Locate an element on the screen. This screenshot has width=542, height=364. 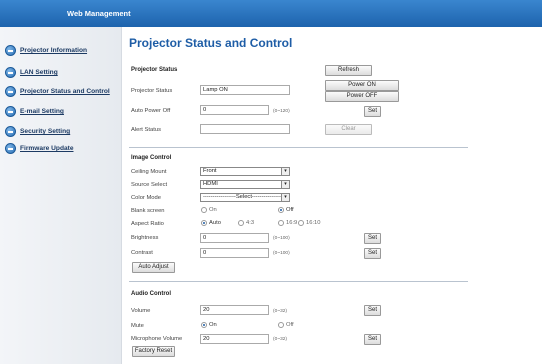
aspect-ratio-auto-radio: Auto is located at coordinates (211, 223).